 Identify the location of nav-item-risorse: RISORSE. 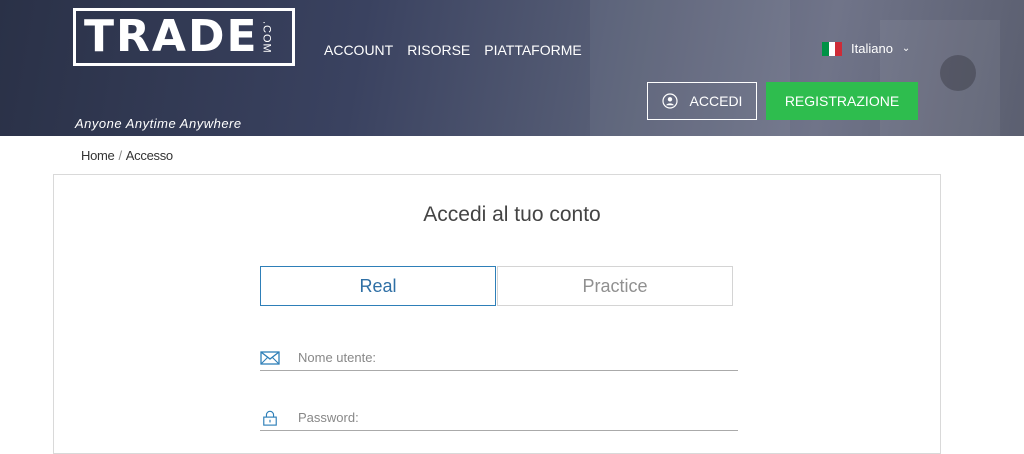
(438, 50).